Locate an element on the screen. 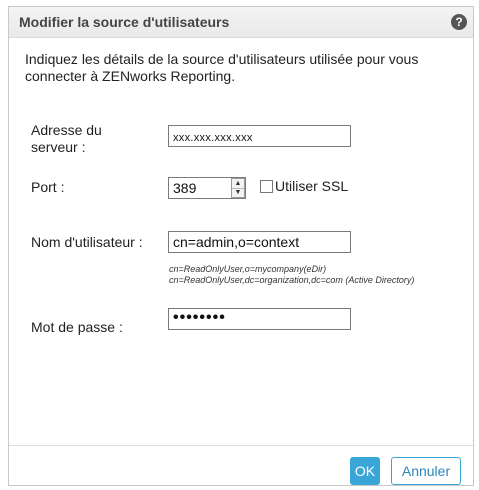  username-field: cn=admin,o=context is located at coordinates (259, 242).